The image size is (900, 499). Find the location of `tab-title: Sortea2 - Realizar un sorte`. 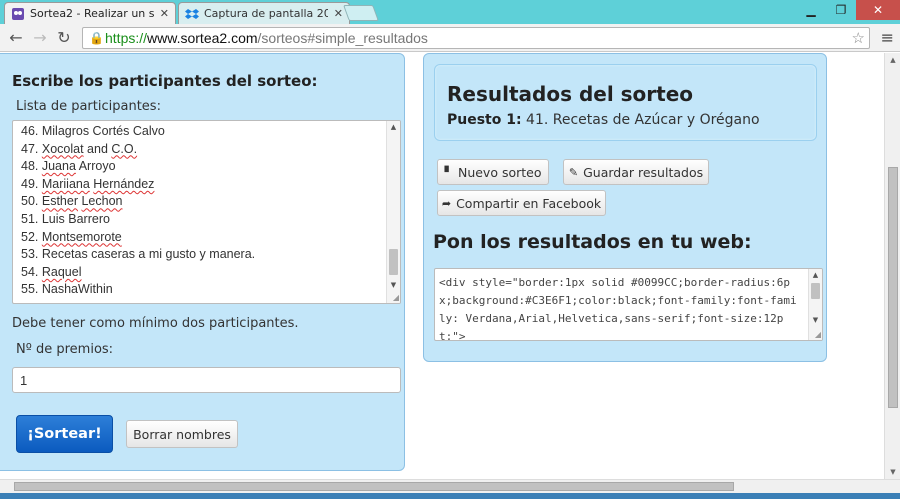

tab-title: Sortea2 - Realizar un sorte is located at coordinates (92, 13).